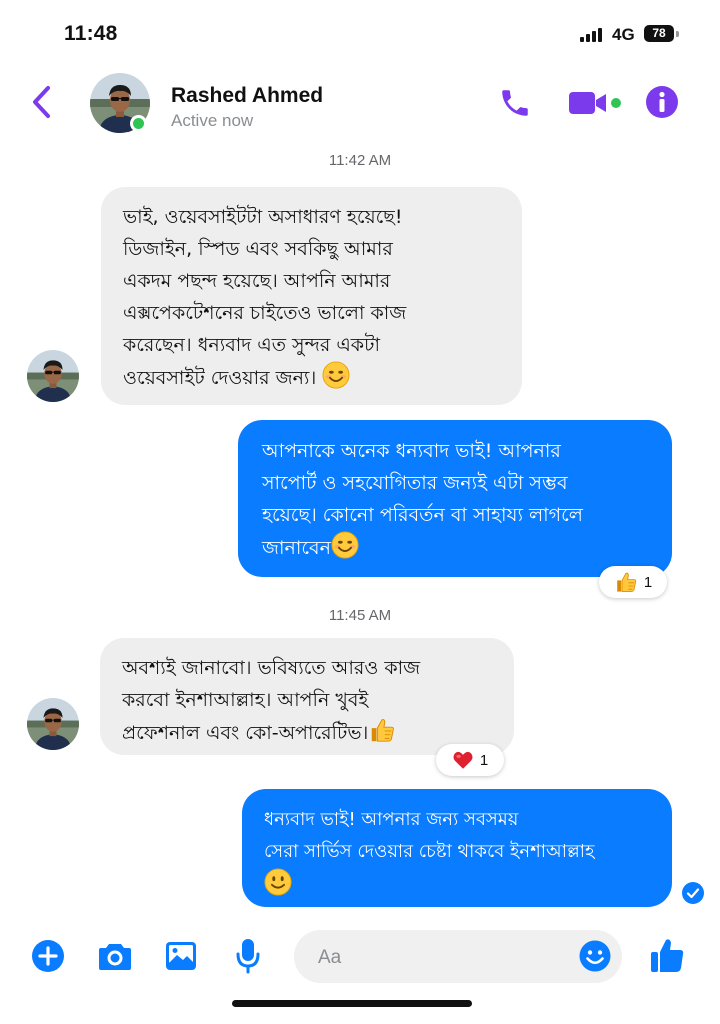  What do you see at coordinates (415, 483) in the screenshot?
I see `message-line: সাপোর্ট ও সহযোগিতার জন্যই এটা সম্ভব` at bounding box center [415, 483].